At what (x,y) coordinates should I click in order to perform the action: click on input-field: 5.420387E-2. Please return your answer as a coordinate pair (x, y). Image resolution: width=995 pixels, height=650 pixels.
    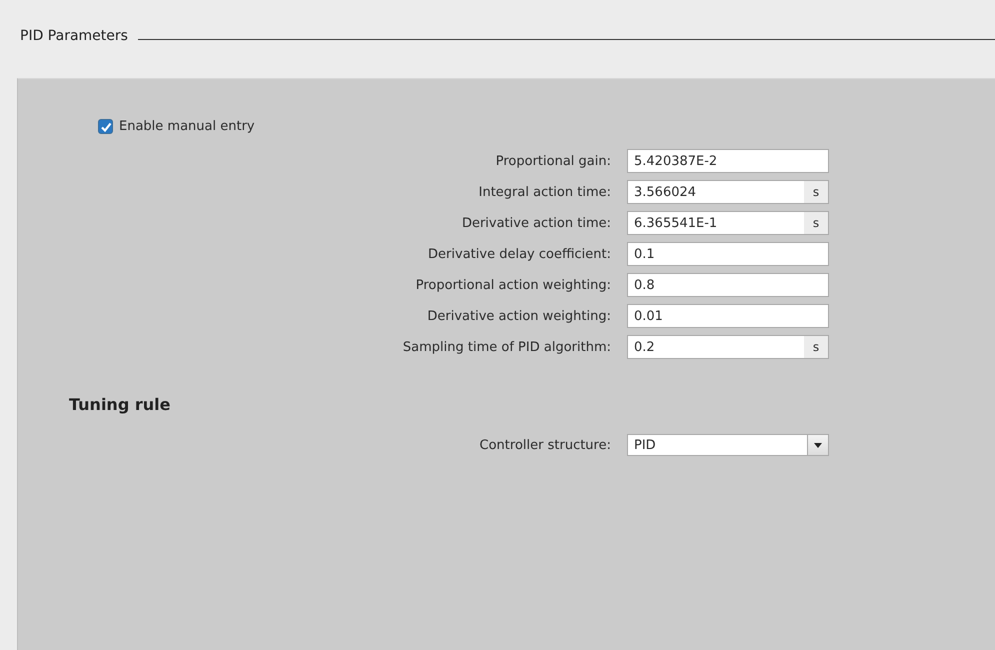
    Looking at the image, I should click on (728, 161).